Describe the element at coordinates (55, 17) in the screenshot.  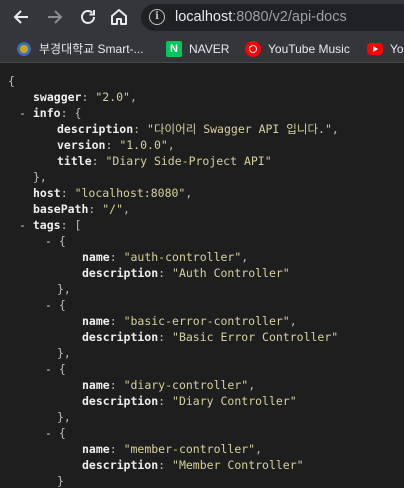
I see `forward-arrow-icon` at that location.